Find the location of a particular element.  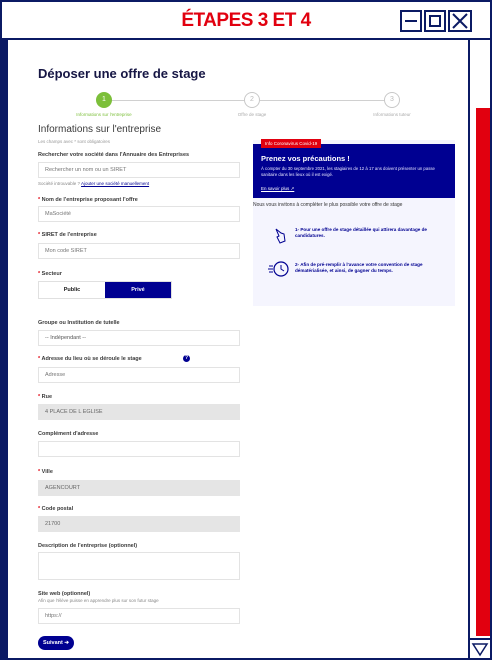

scroll-down-icon is located at coordinates (480, 648).